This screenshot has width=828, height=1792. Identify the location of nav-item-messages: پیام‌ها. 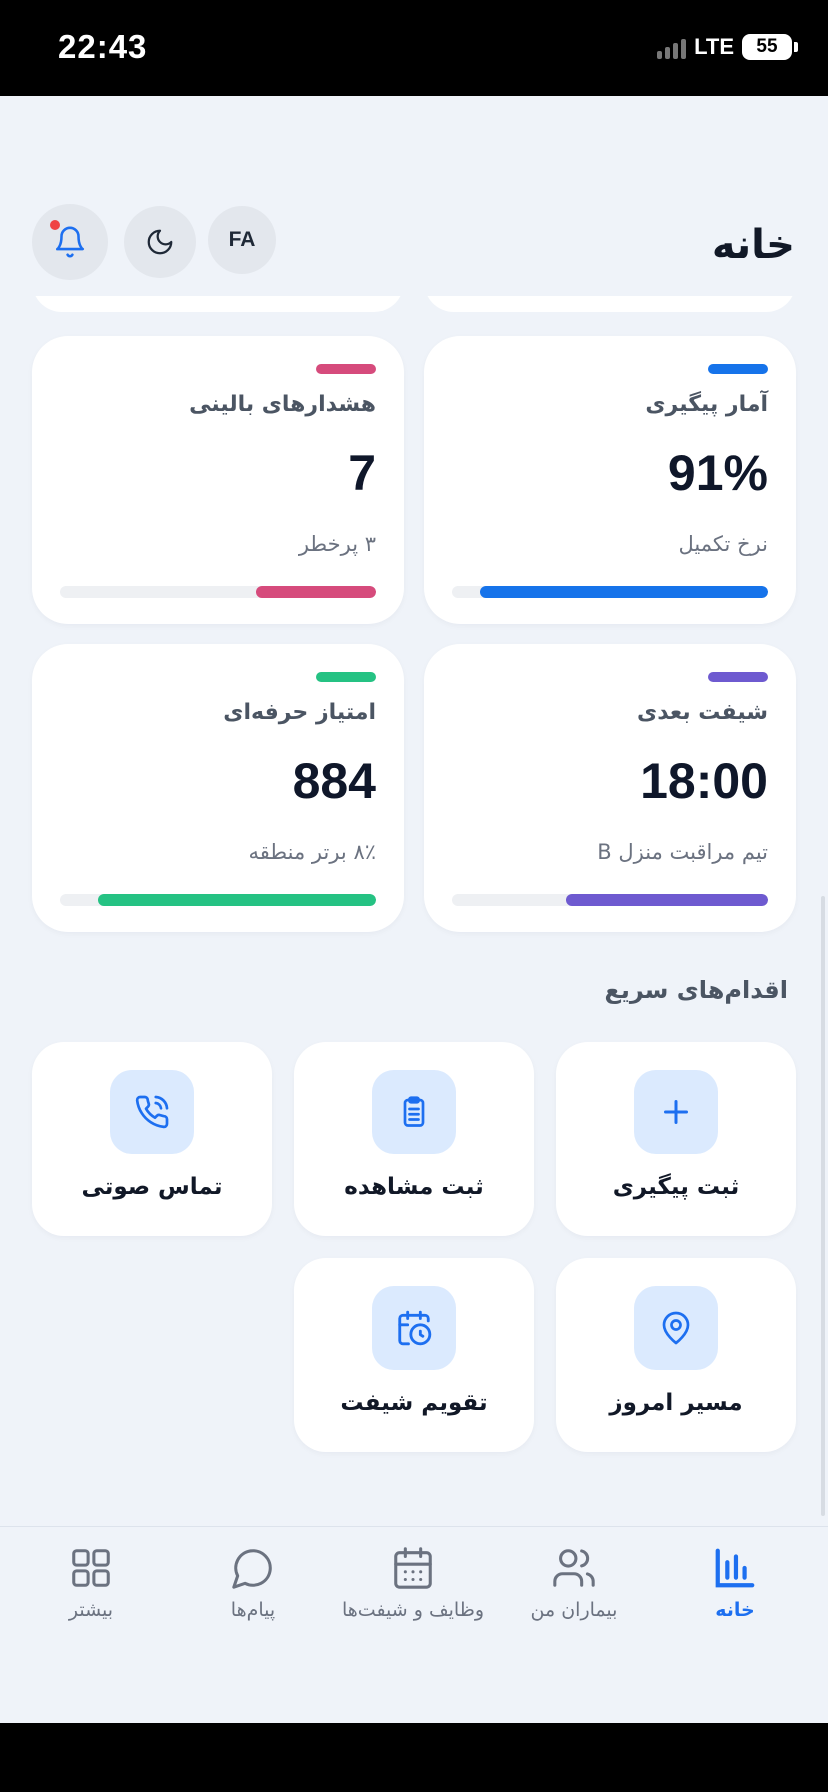
(253, 1595).